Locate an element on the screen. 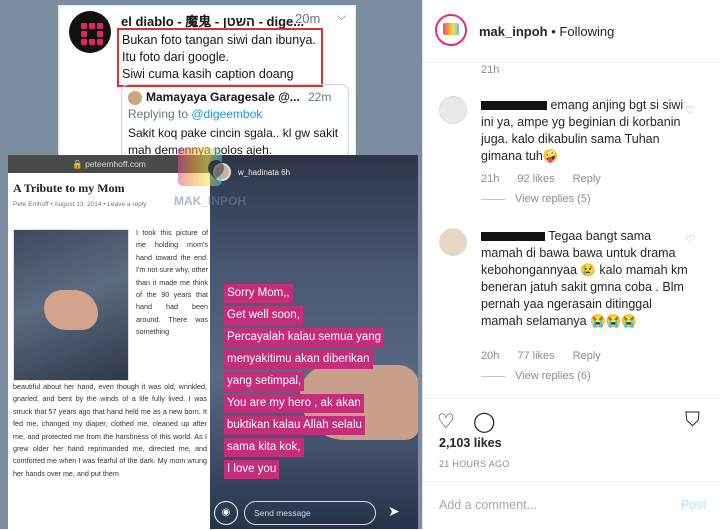 Image resolution: width=720 pixels, height=530 pixels. post-header: mak_inpoh • Following is located at coordinates (571, 31).